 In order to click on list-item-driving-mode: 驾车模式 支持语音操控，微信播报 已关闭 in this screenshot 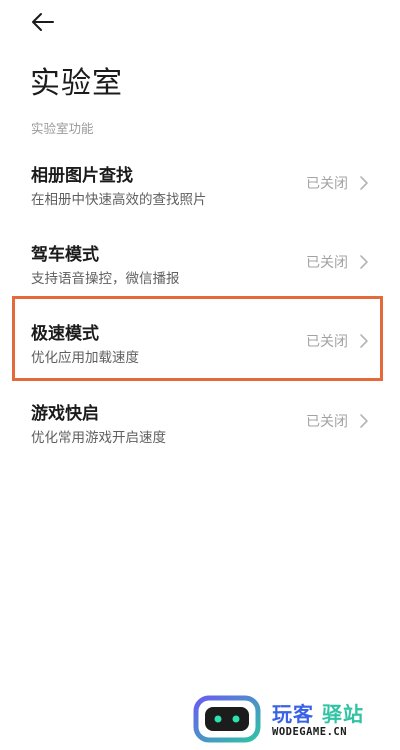, I will do `click(200, 271)`.